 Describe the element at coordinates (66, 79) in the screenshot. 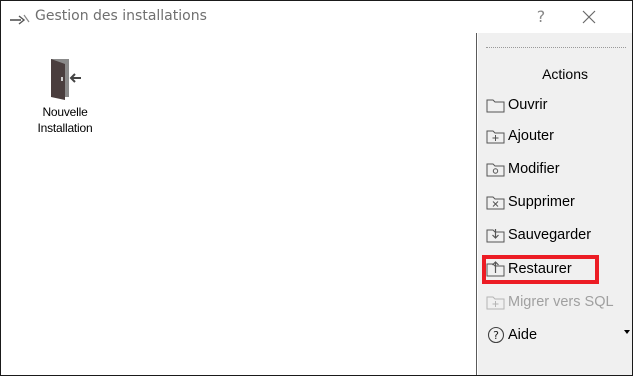

I see `door-enter-icon` at that location.